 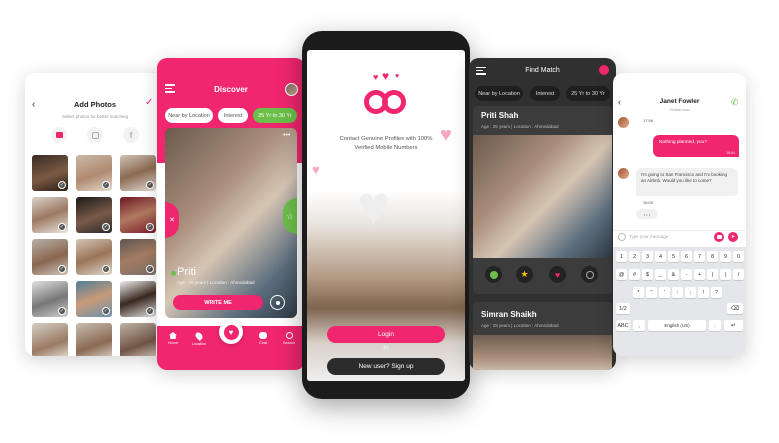 I want to click on keyboard-key: 3, so click(x=647, y=256).